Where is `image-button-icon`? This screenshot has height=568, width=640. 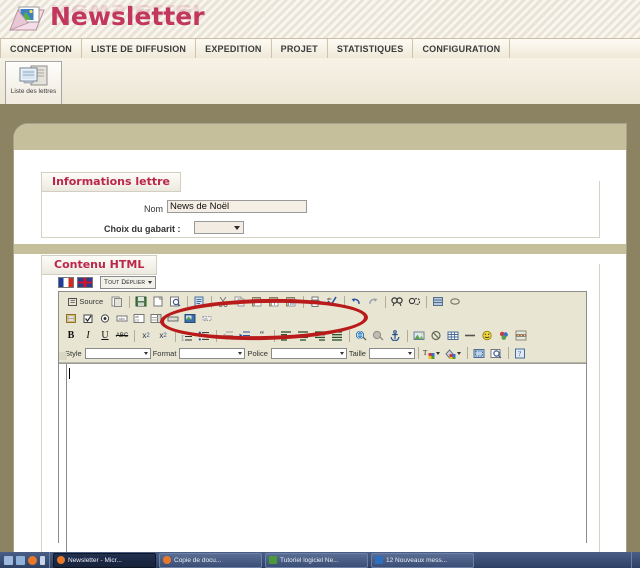
image-button-icon is located at coordinates (190, 318).